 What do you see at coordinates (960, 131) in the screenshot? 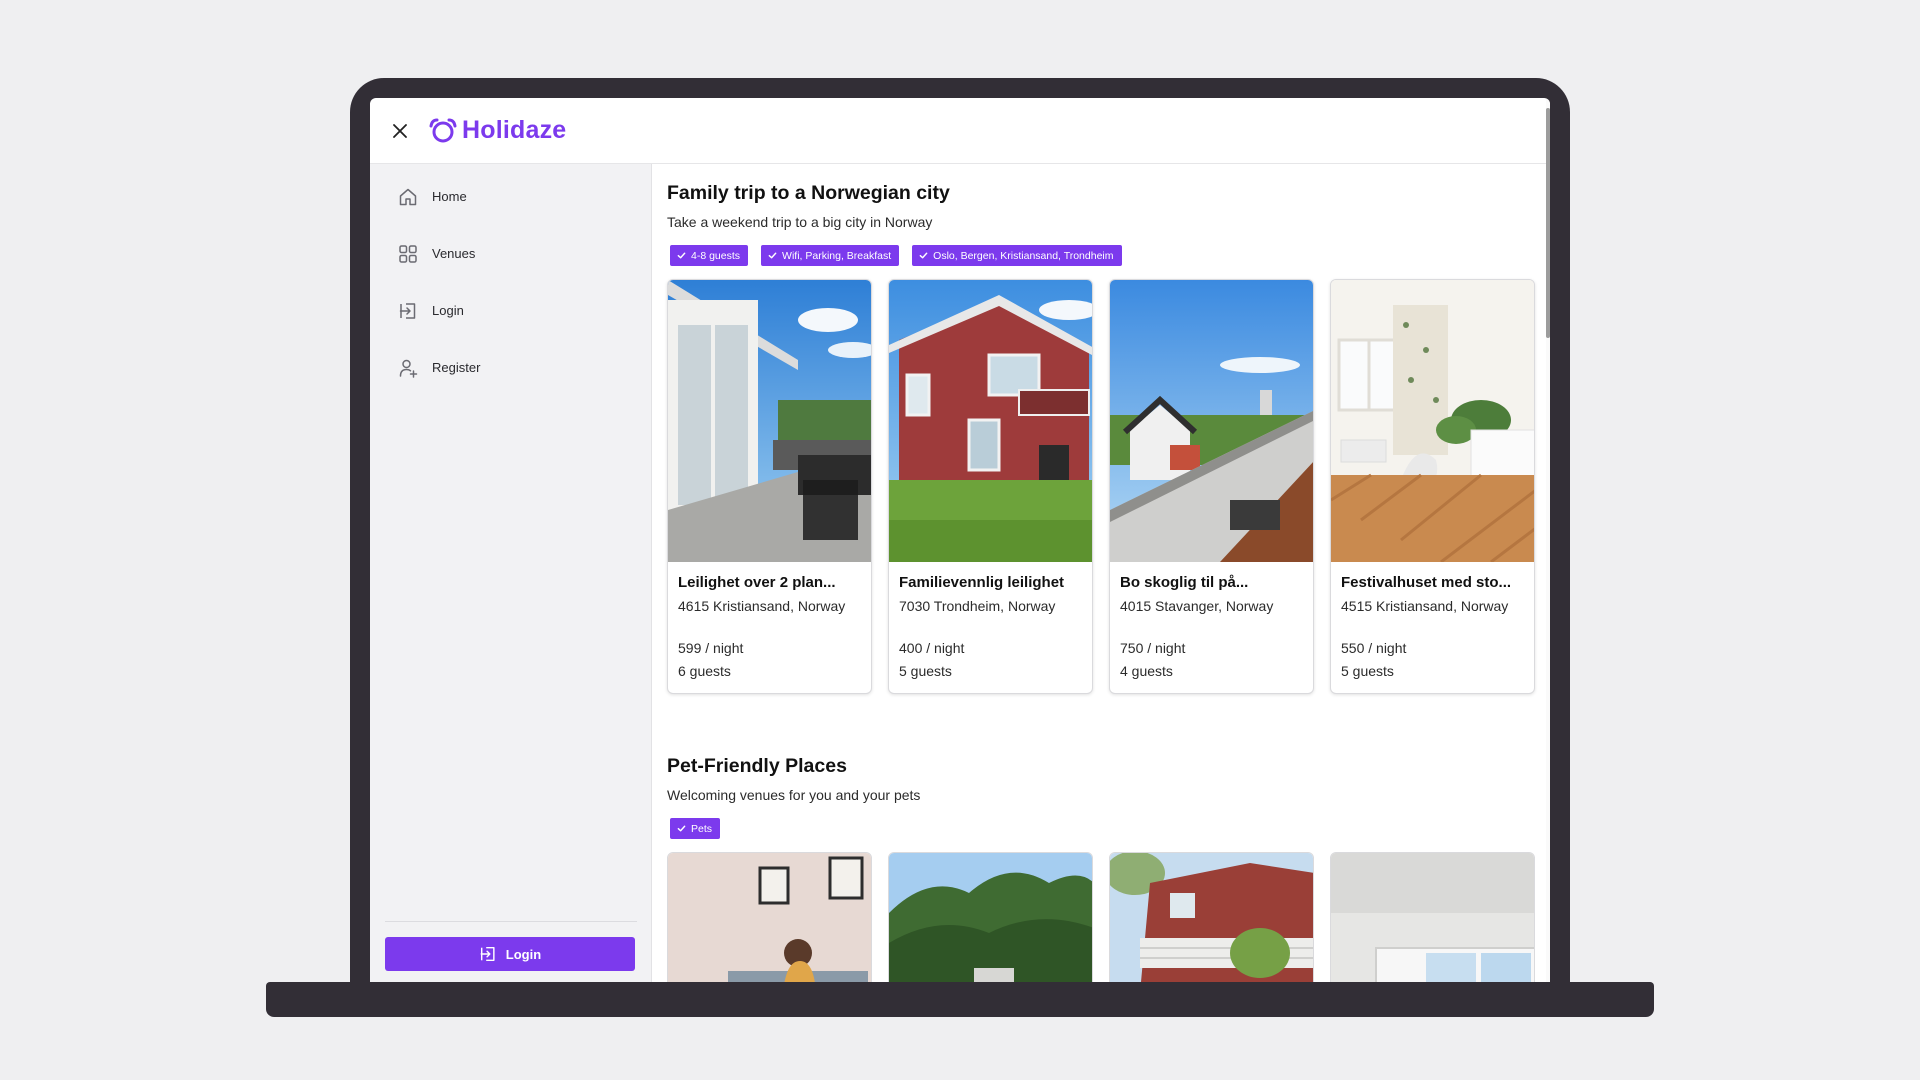
I see `top-bar: Holidaze` at bounding box center [960, 131].